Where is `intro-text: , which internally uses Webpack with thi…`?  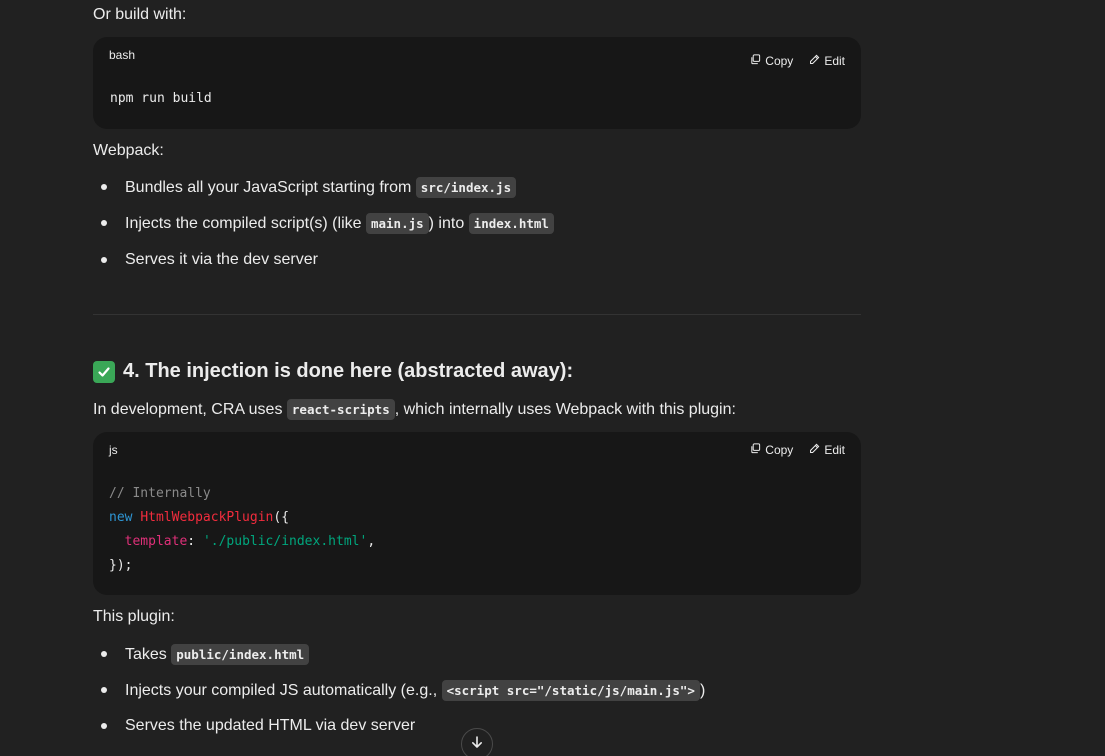
intro-text: , which internally uses Webpack with thi… is located at coordinates (565, 409).